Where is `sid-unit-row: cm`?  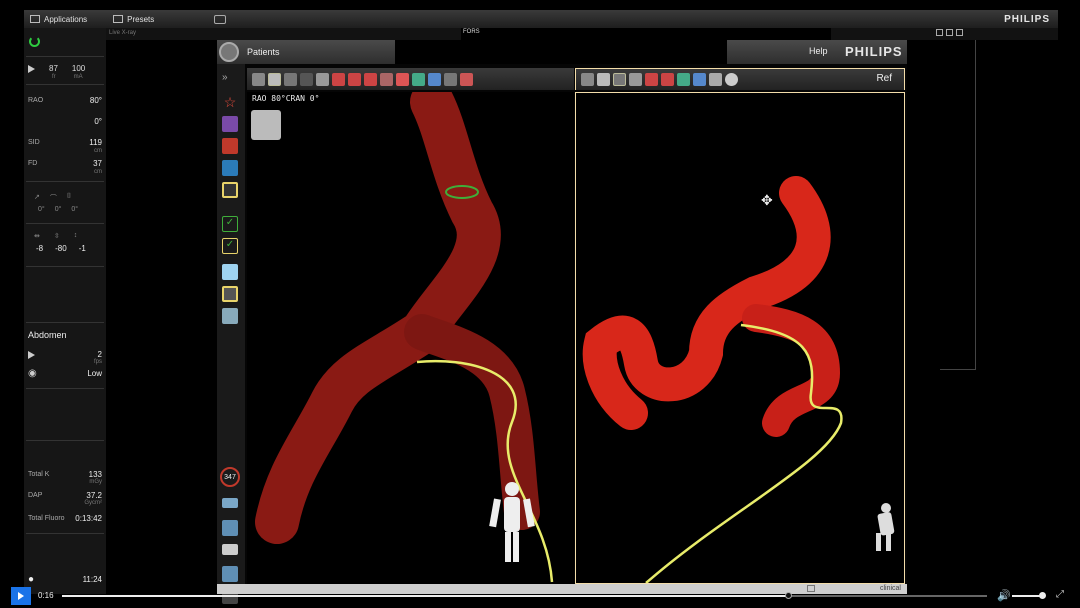
sid-unit-row: cm is located at coordinates (65, 151).